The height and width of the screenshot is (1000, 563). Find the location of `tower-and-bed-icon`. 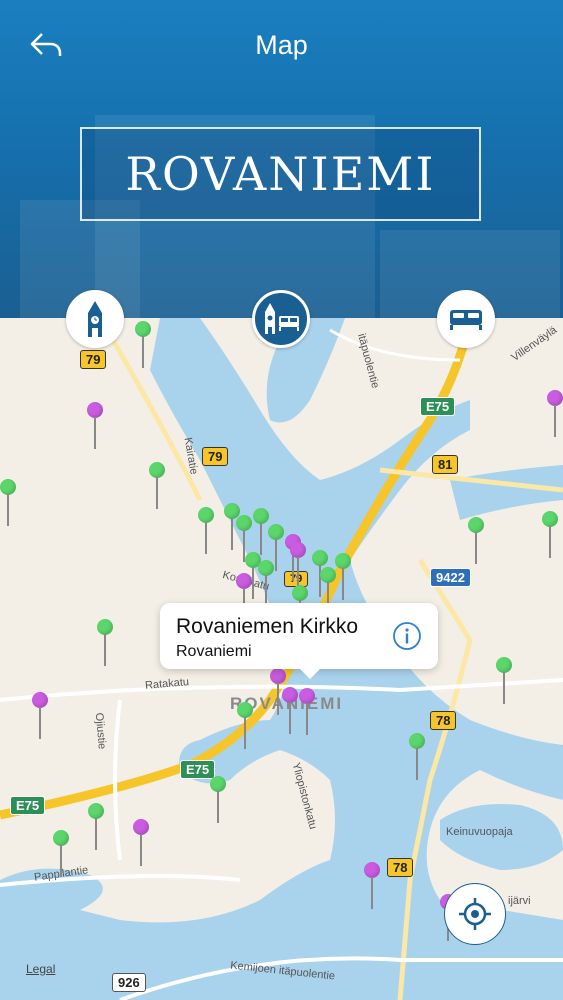

tower-and-bed-icon is located at coordinates (282, 318).